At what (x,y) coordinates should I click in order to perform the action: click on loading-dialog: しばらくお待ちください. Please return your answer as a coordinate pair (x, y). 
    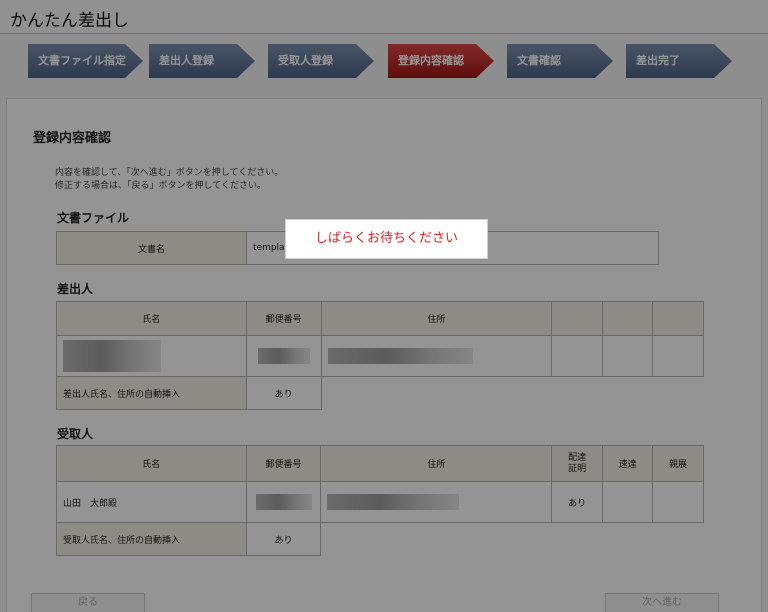
    Looking at the image, I should click on (386, 239).